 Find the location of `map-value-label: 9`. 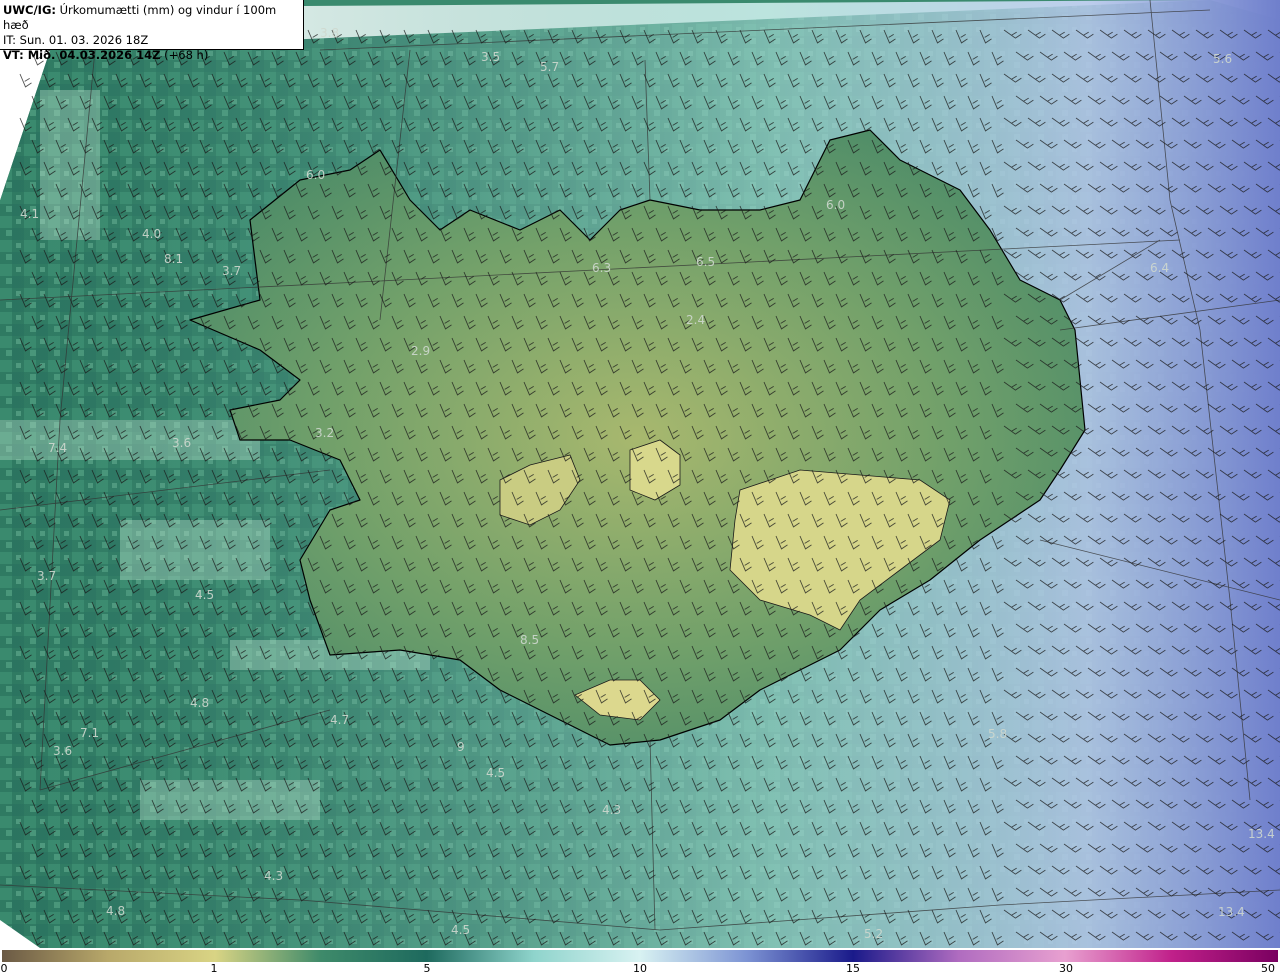

map-value-label: 9 is located at coordinates (461, 747).